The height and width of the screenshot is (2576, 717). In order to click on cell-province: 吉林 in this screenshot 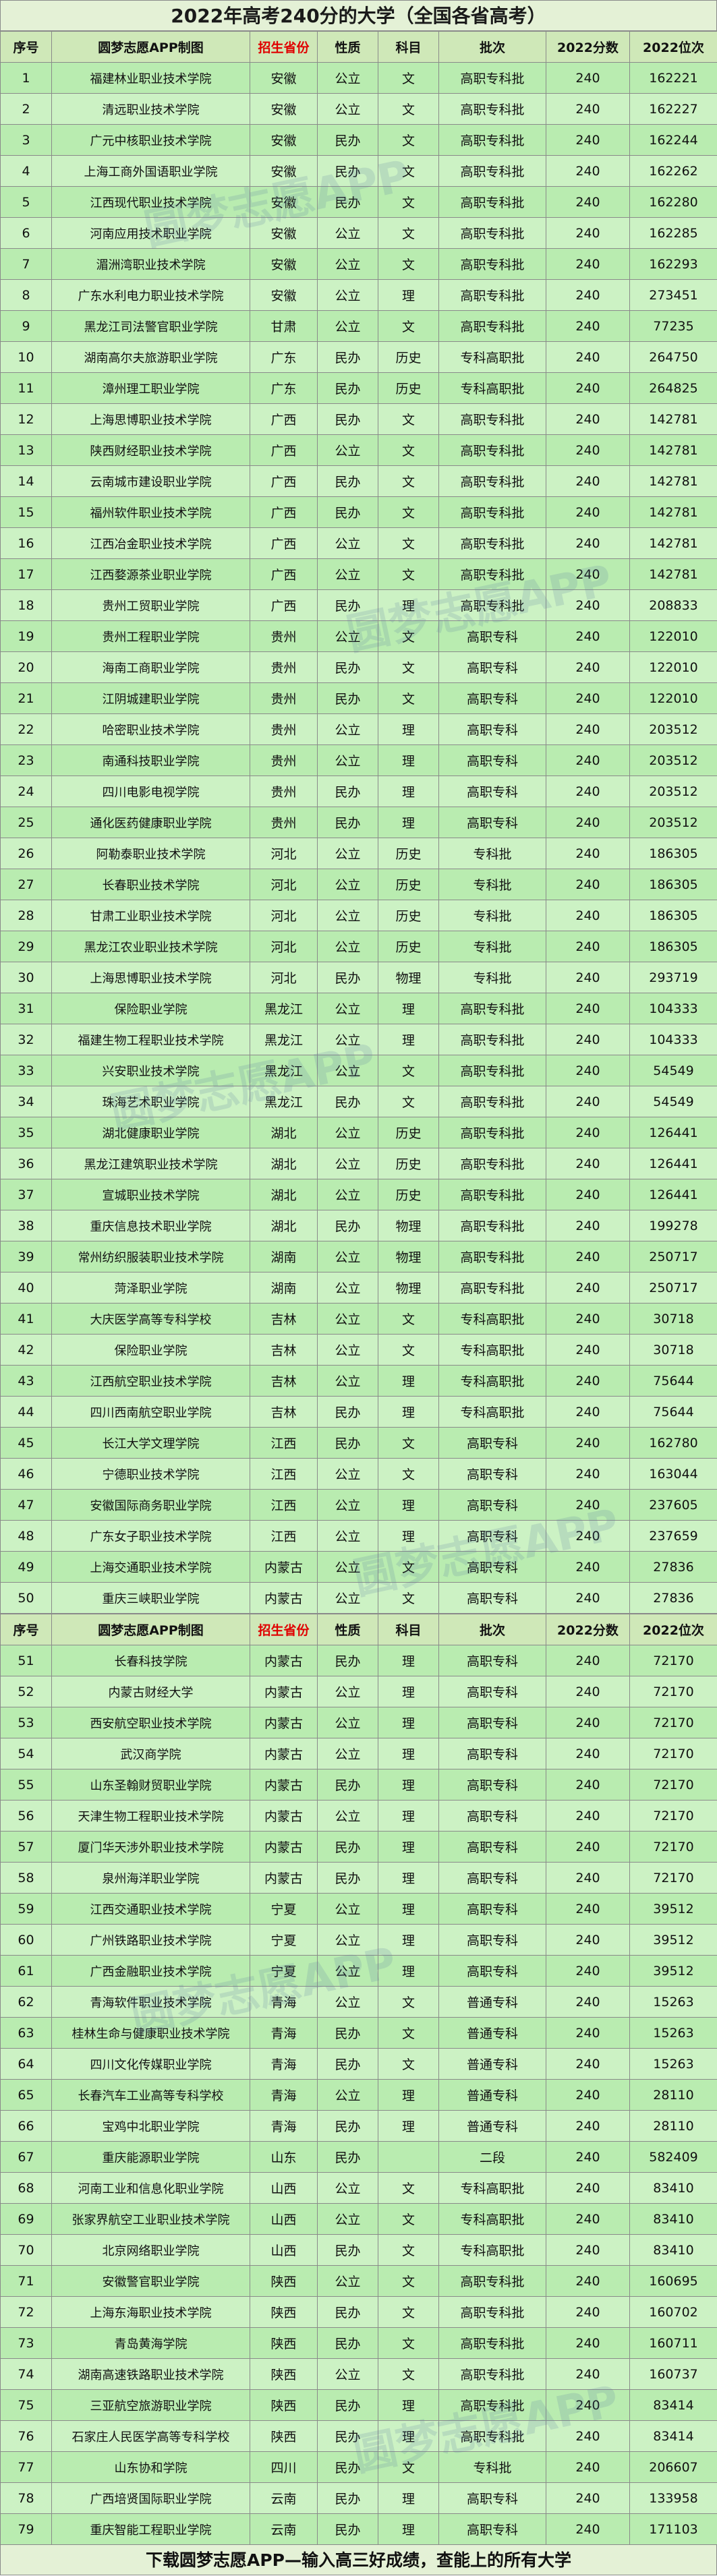, I will do `click(284, 1413)`.